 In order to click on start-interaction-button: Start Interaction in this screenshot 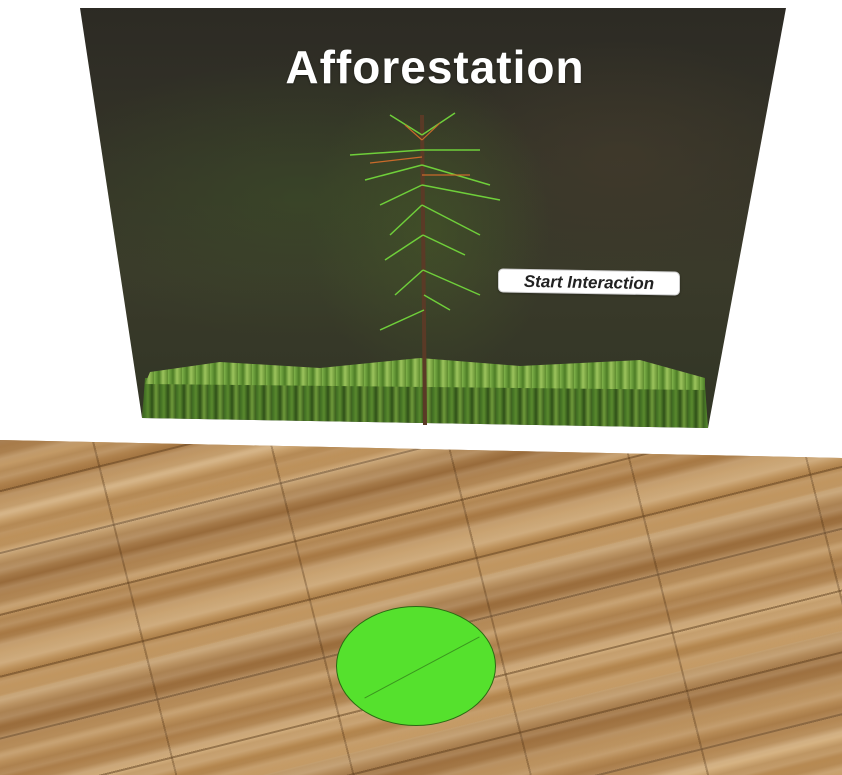, I will do `click(589, 282)`.